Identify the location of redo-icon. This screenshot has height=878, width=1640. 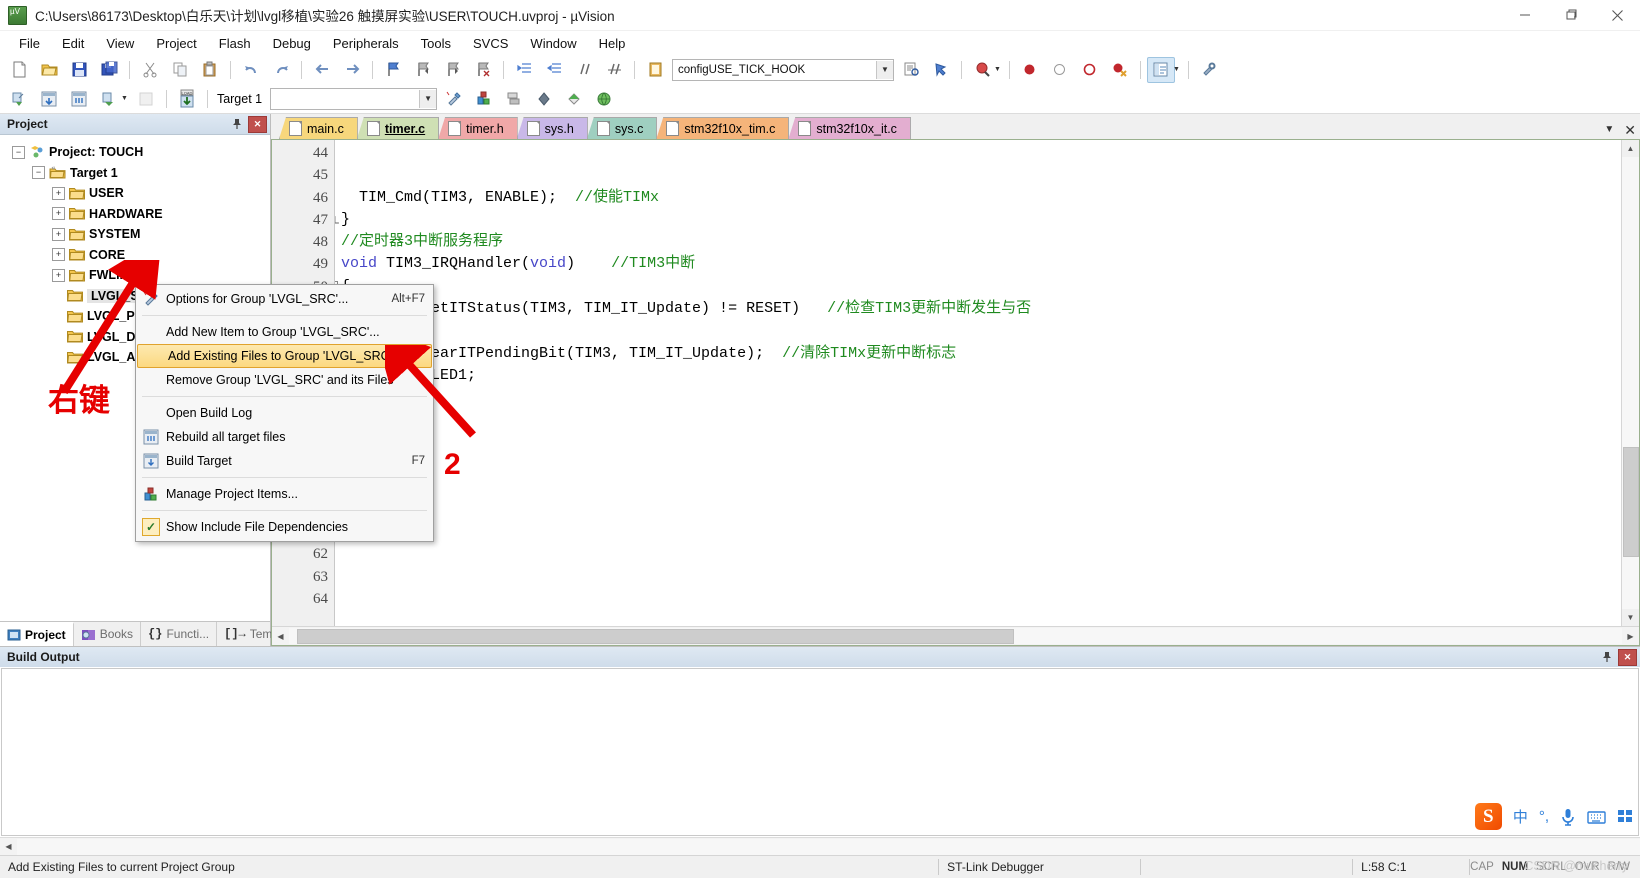
(281, 70).